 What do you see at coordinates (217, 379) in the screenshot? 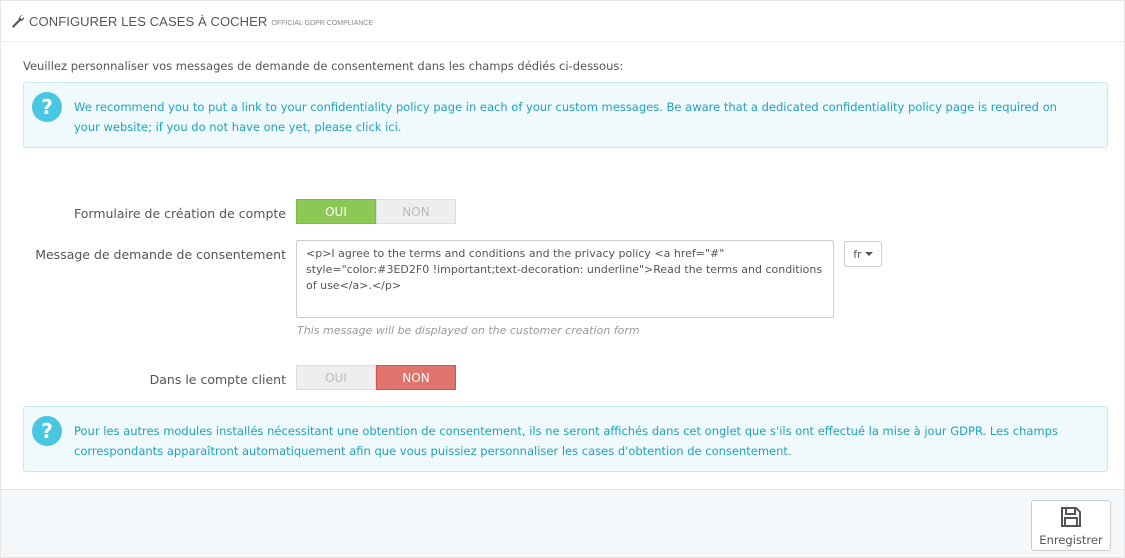
I see `customer-account-label: Dans le compte client` at bounding box center [217, 379].